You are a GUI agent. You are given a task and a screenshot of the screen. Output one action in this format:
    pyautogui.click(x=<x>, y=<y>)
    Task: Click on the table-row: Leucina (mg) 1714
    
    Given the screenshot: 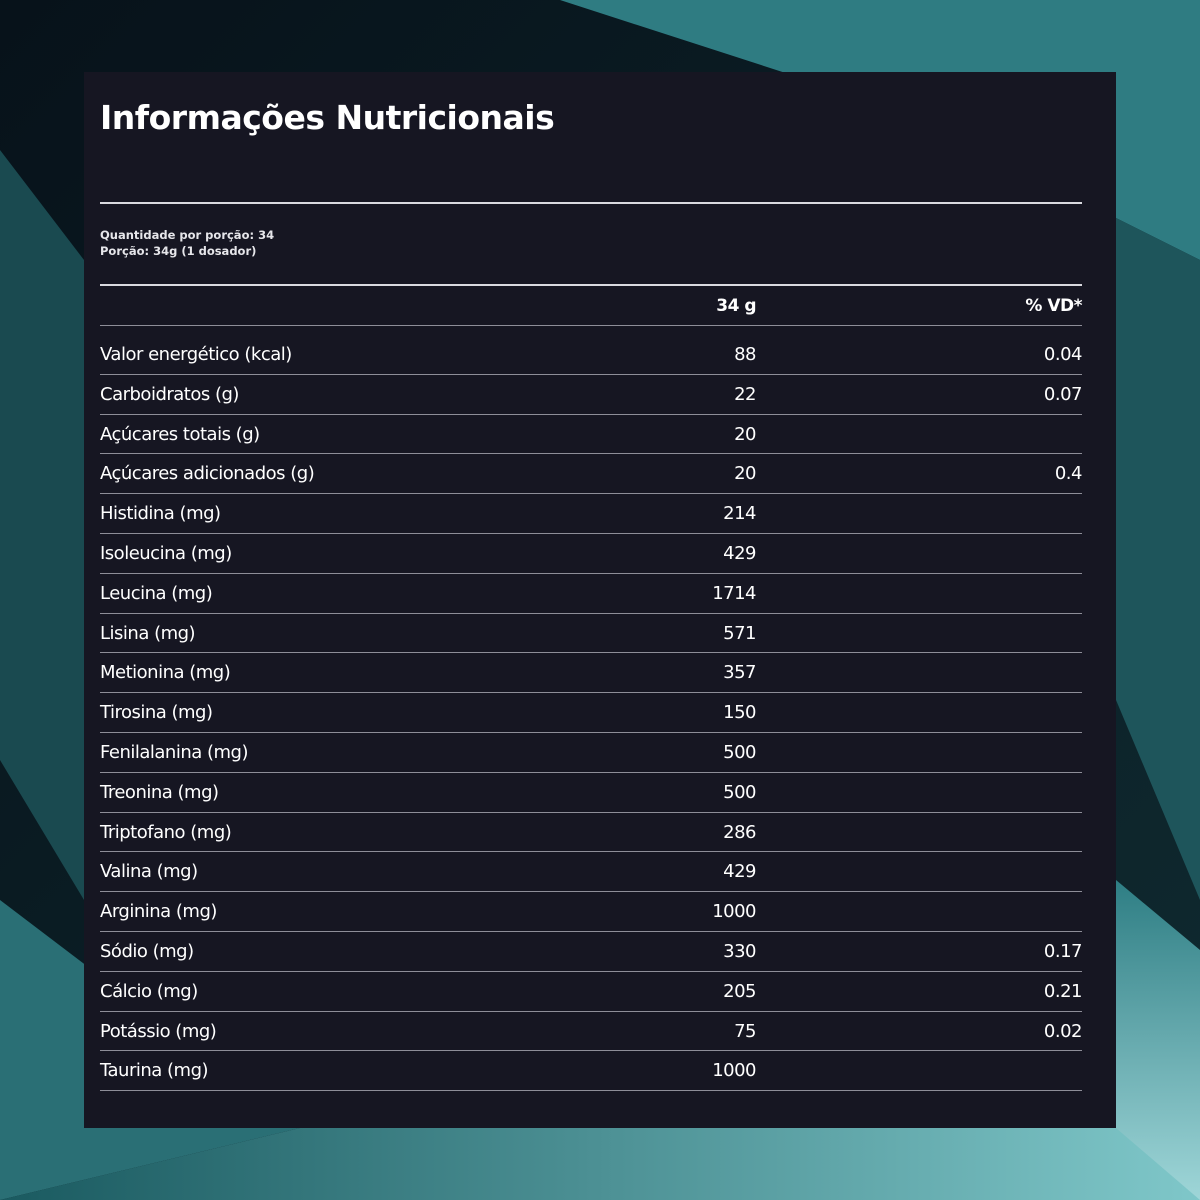 What is the action you would take?
    pyautogui.click(x=591, y=594)
    